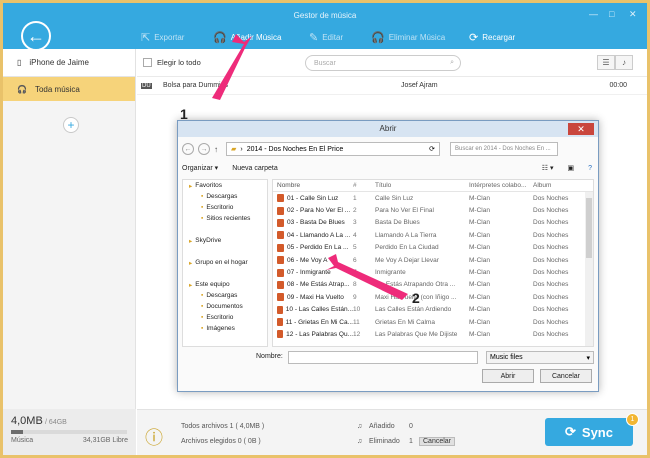 The height and width of the screenshot is (458, 650). What do you see at coordinates (216, 149) in the screenshot?
I see `nav-up-button: ↑` at bounding box center [216, 149].